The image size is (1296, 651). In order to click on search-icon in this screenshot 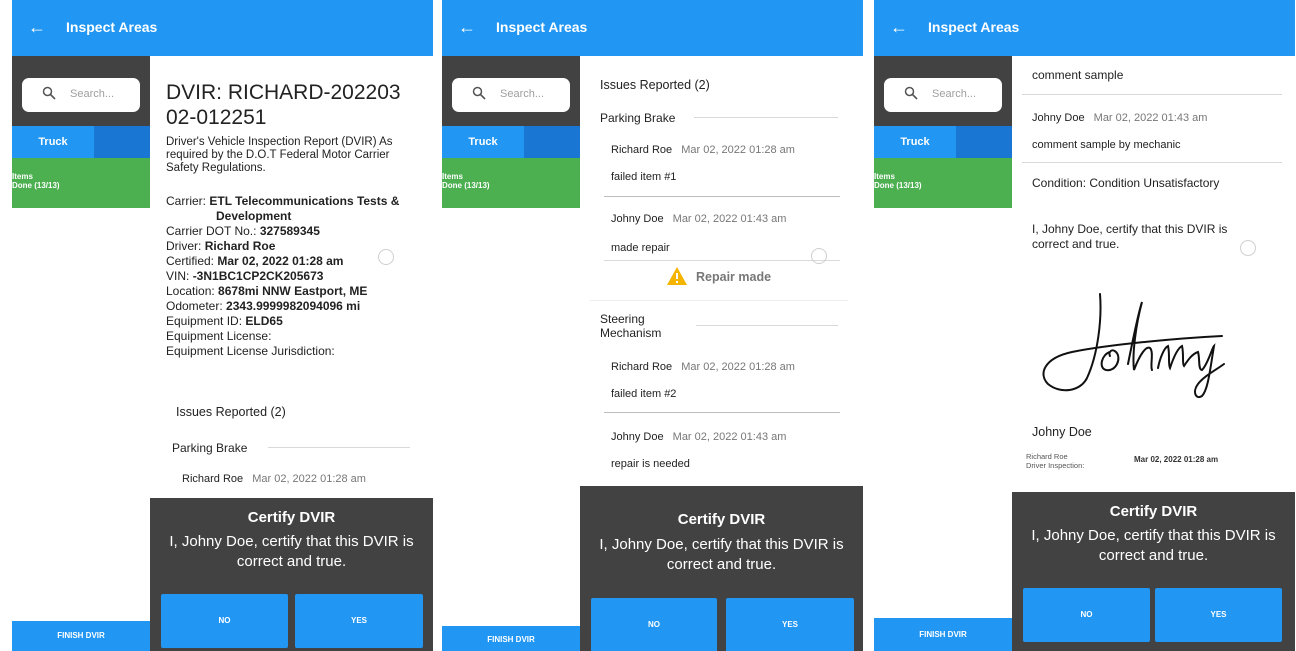, I will do `click(479, 93)`.